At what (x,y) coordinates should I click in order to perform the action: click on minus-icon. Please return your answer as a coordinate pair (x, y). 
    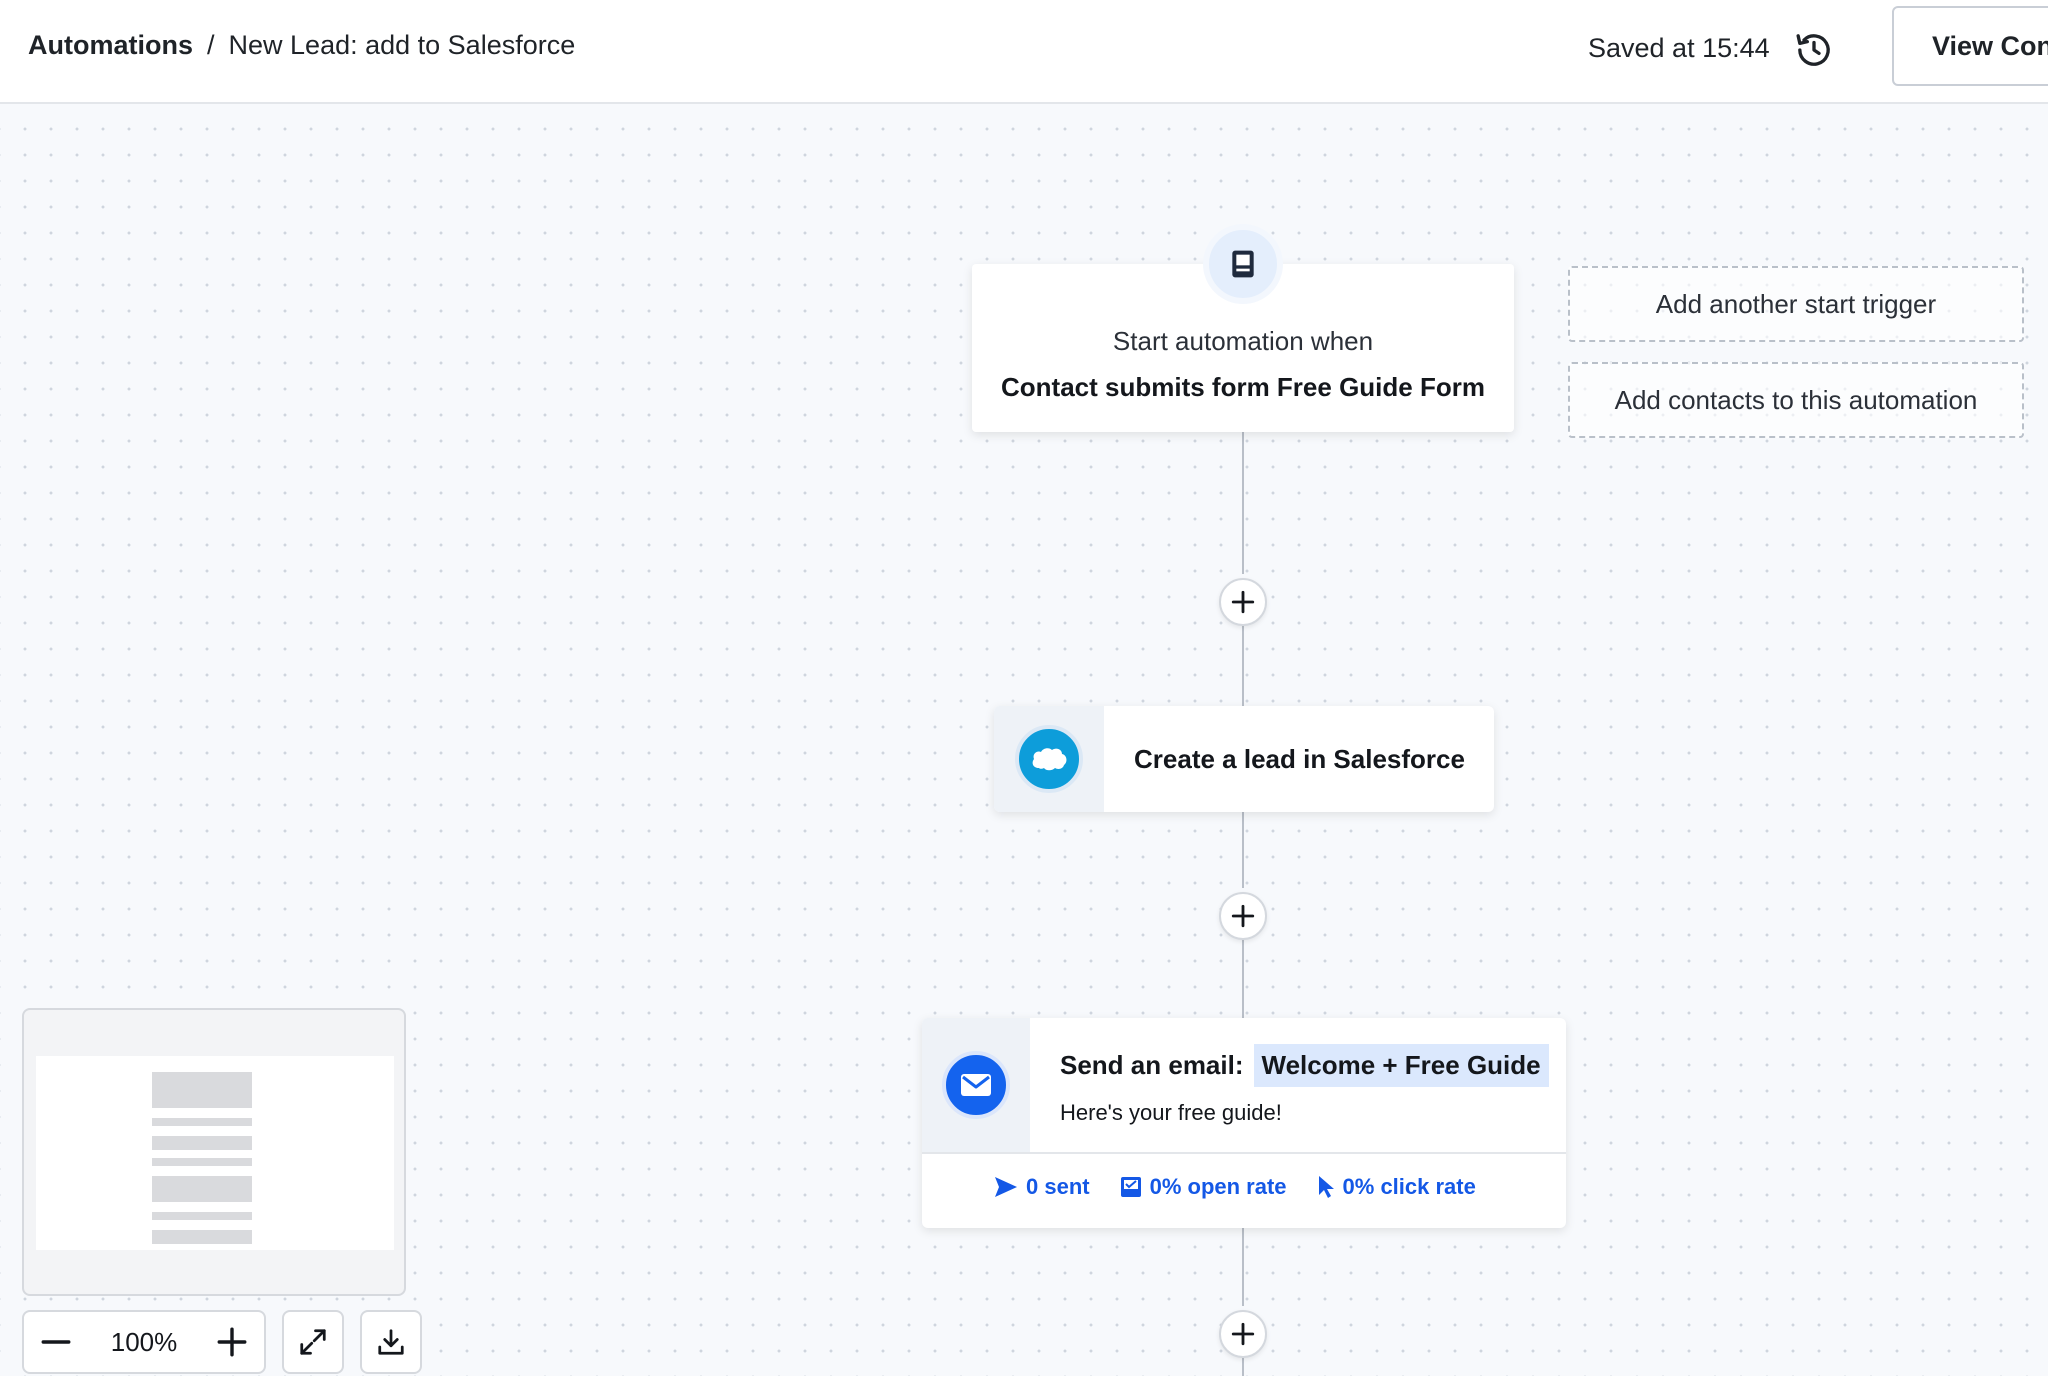
    Looking at the image, I should click on (56, 1342).